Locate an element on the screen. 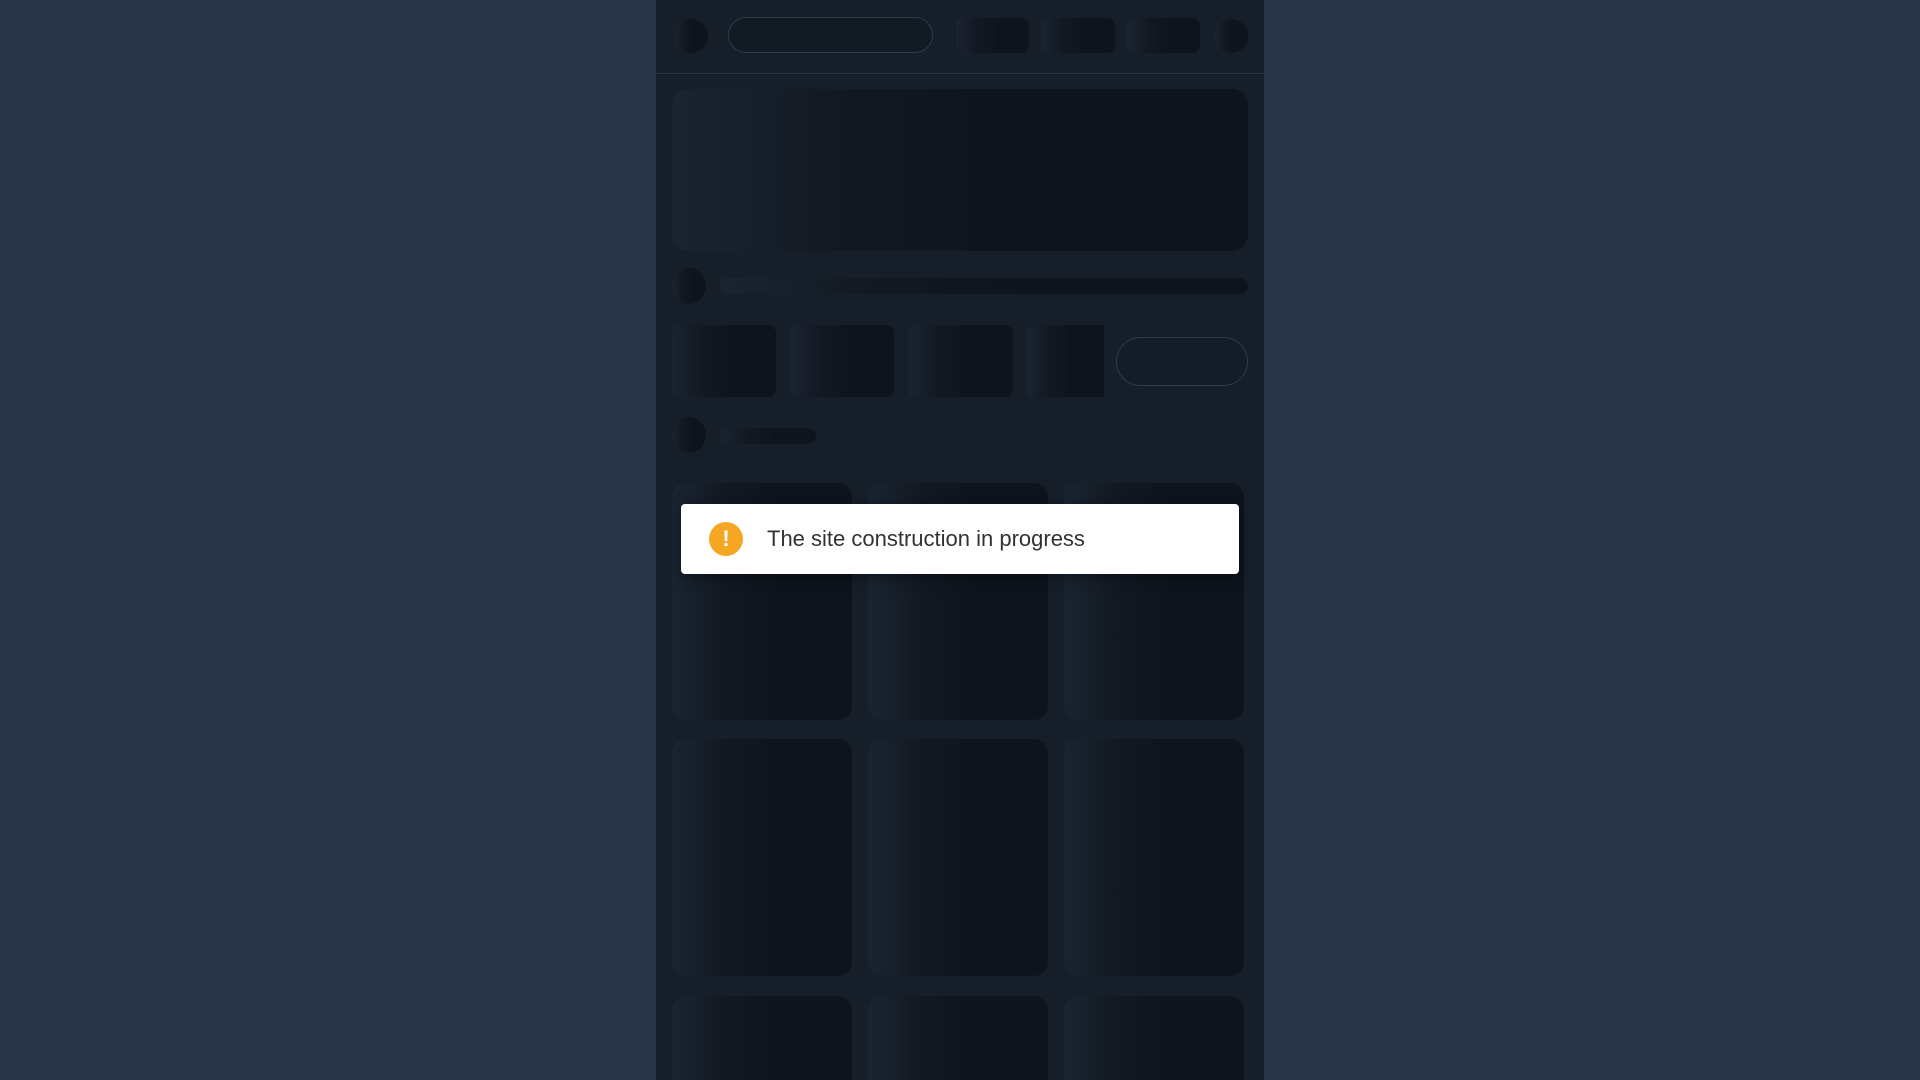 The image size is (1920, 1080). avatar-placeholder is located at coordinates (1231, 36).